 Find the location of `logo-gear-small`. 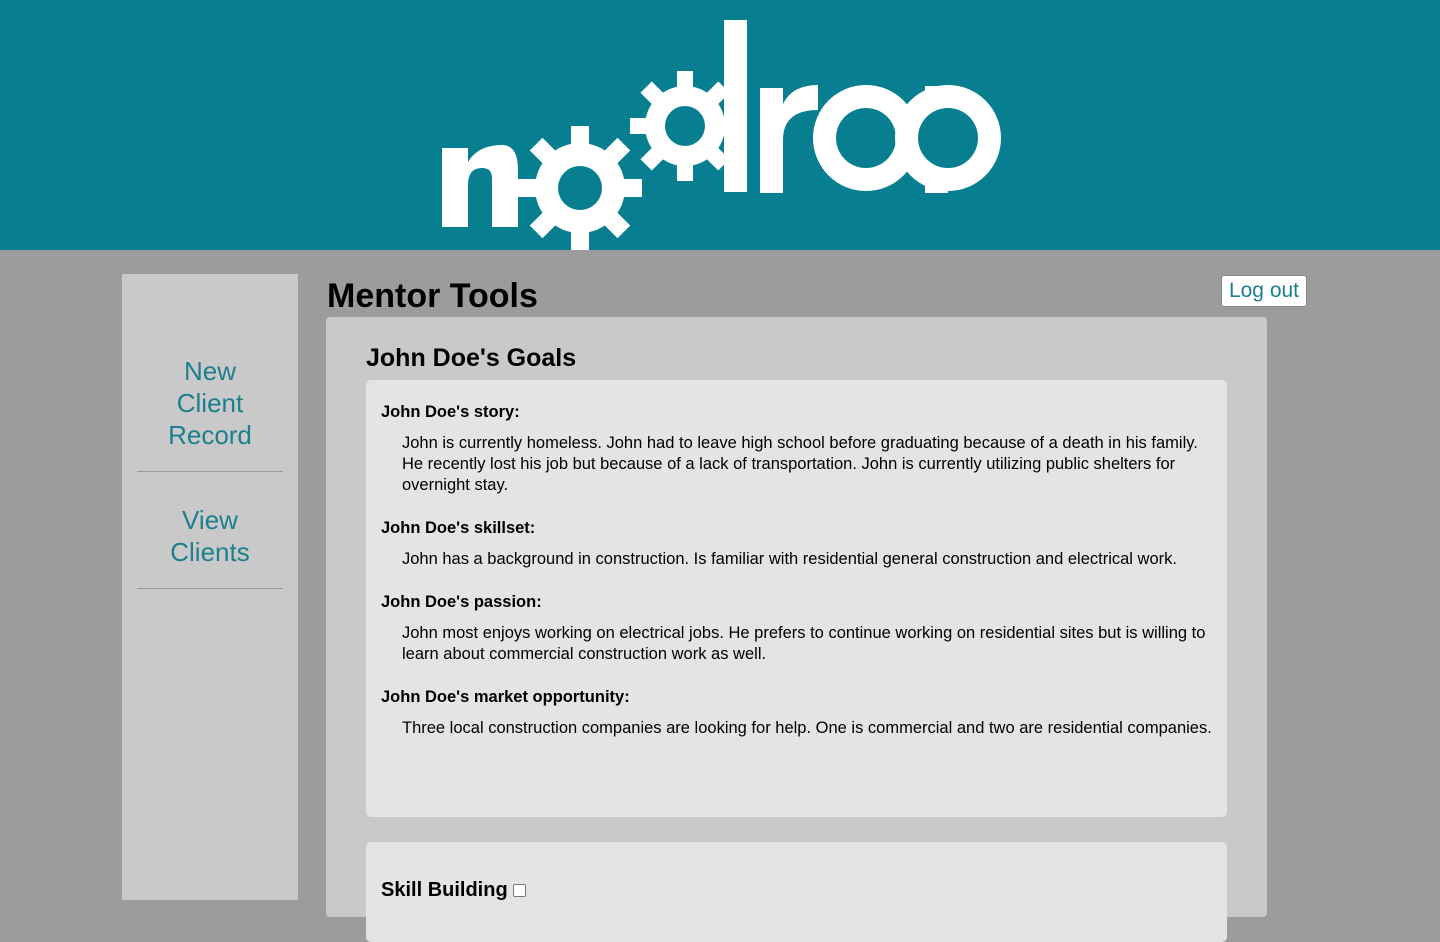

logo-gear-small is located at coordinates (685, 126).